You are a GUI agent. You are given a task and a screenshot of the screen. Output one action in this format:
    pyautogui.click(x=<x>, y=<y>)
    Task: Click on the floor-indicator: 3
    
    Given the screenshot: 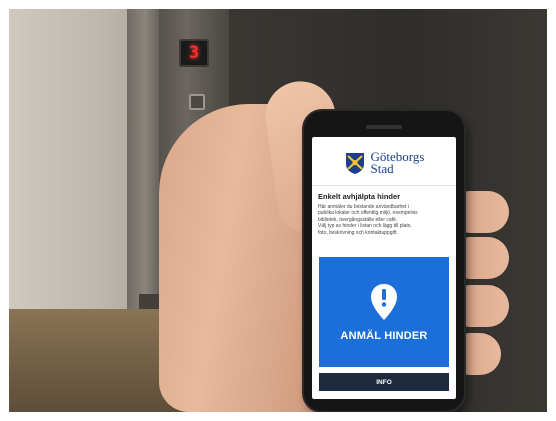 What is the action you would take?
    pyautogui.click(x=194, y=53)
    